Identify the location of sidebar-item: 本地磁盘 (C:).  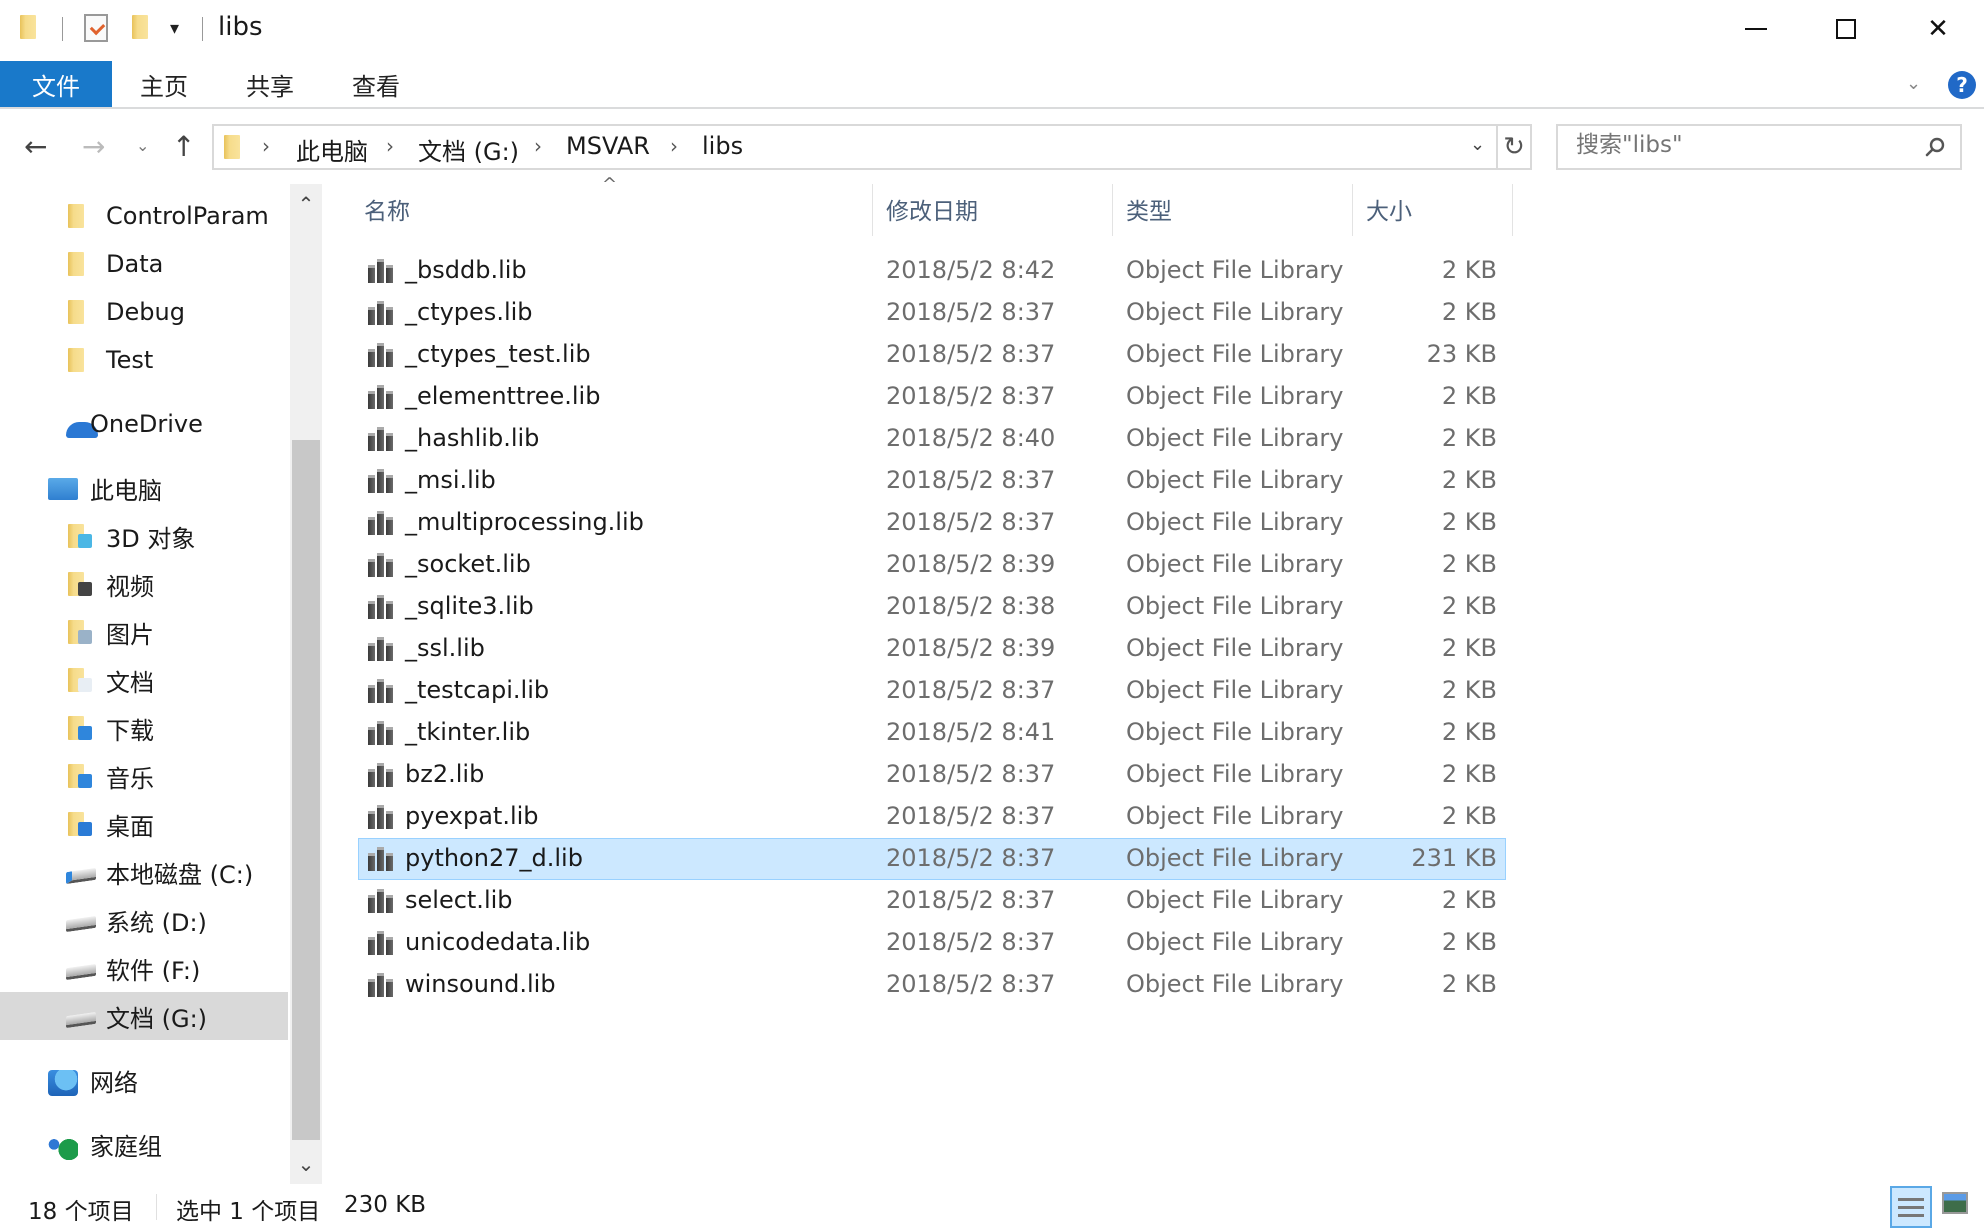
(144, 872).